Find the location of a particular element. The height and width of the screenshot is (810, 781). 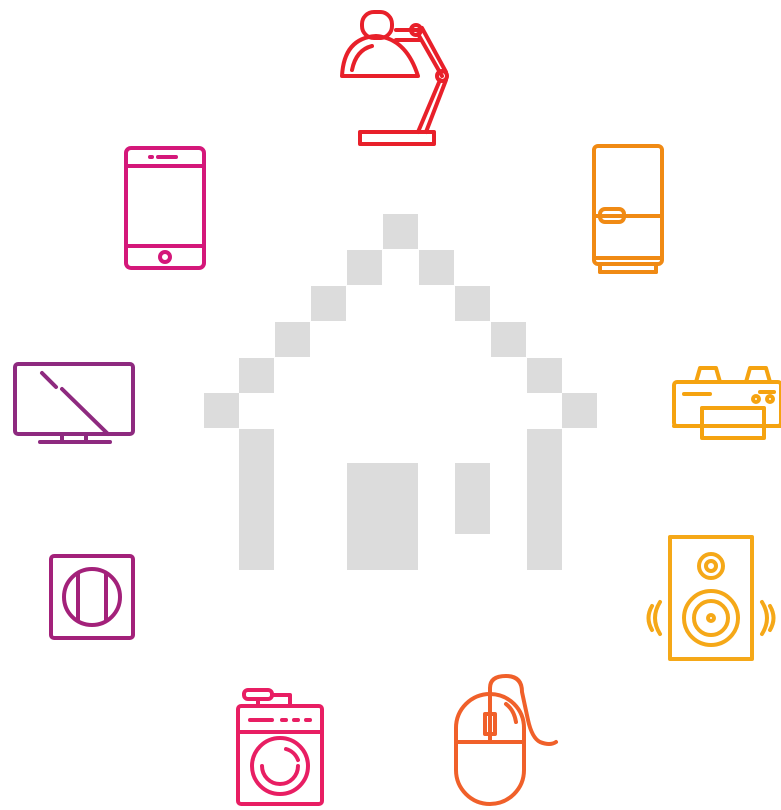

speaker-icon is located at coordinates (711, 598).